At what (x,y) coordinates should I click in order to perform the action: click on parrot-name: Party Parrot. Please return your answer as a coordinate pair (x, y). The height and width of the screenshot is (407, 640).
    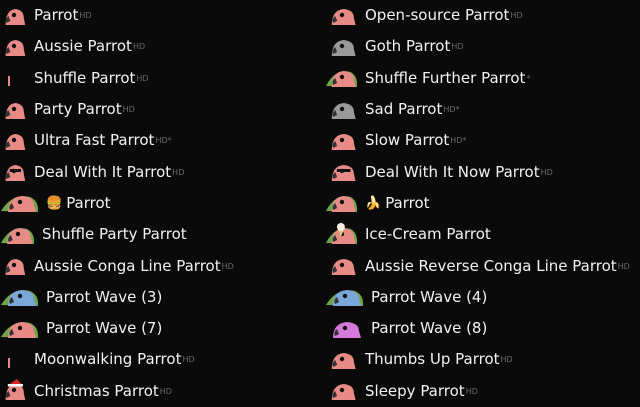
    Looking at the image, I should click on (78, 109).